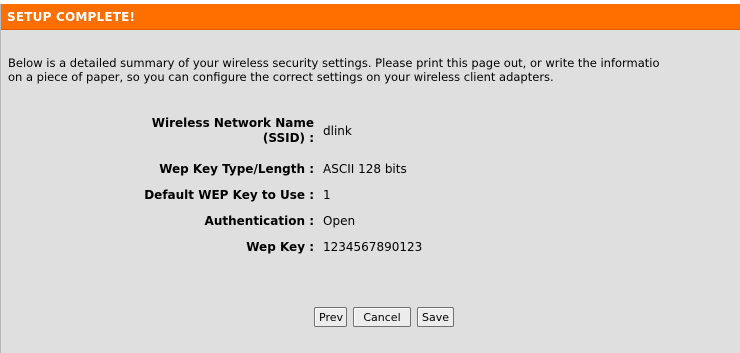 The width and height of the screenshot is (740, 353). I want to click on ssid-value: dlink, so click(337, 131).